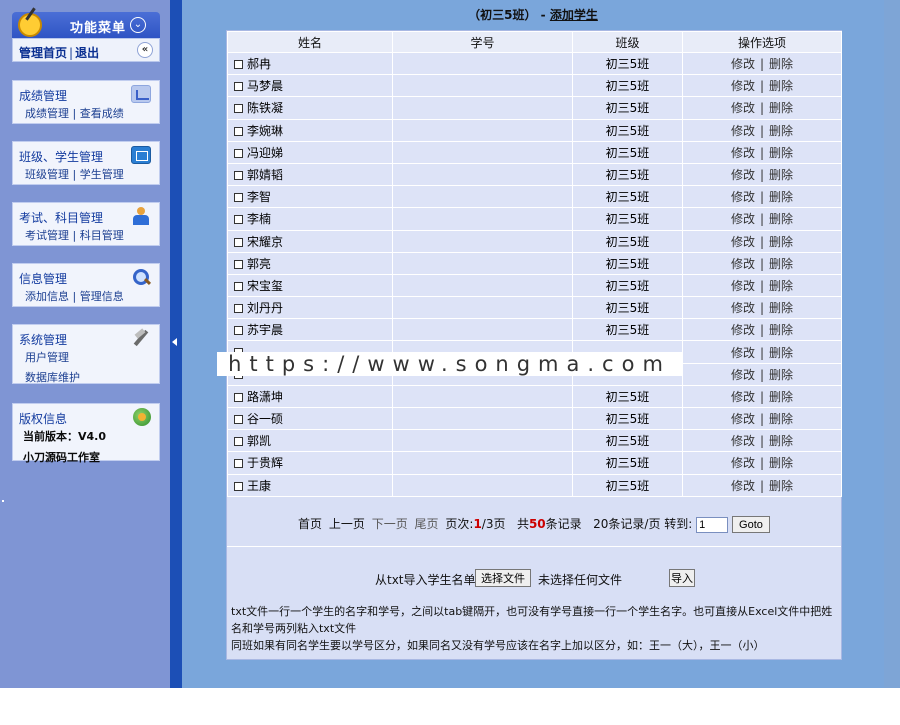 This screenshot has width=900, height=725. Describe the element at coordinates (503, 578) in the screenshot. I see `choose-file-button: 选择文件` at that location.